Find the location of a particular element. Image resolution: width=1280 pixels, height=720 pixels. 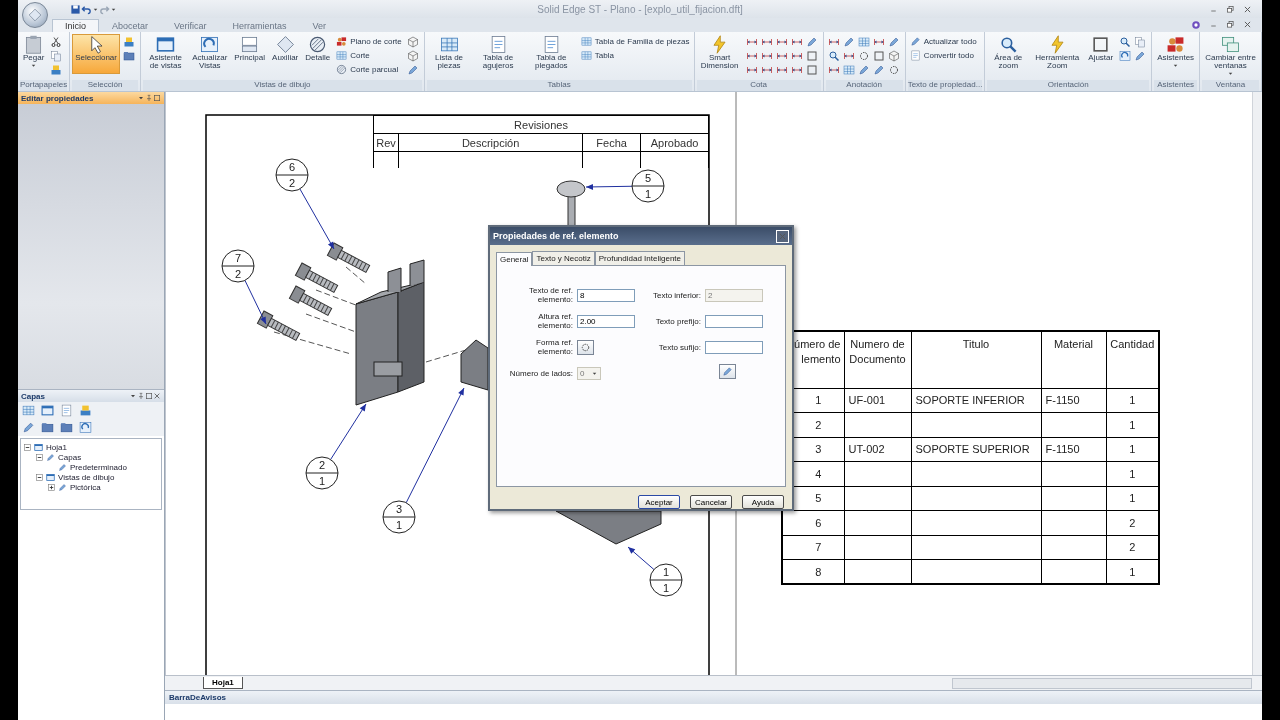

tree-item: Capas is located at coordinates (70, 457).